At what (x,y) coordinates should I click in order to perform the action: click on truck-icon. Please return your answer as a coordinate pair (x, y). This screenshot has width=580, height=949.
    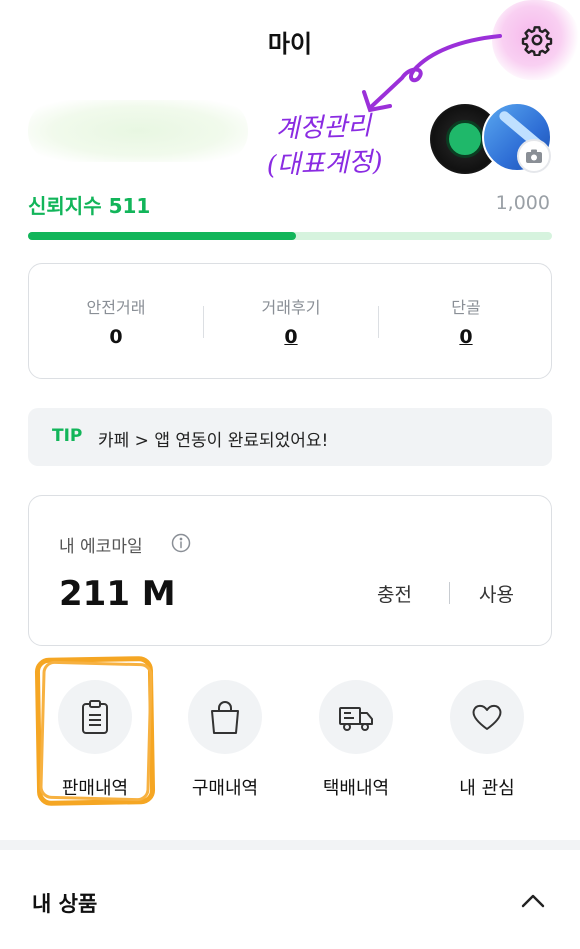
    Looking at the image, I should click on (356, 719).